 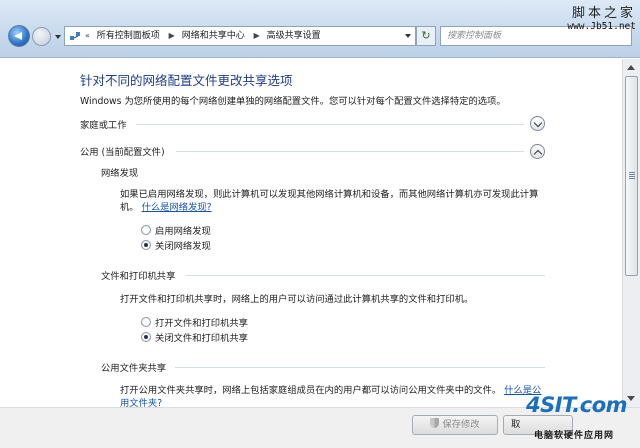 I want to click on page-title: 针对不同的网络配置文件更改共享选项, so click(x=186, y=80).